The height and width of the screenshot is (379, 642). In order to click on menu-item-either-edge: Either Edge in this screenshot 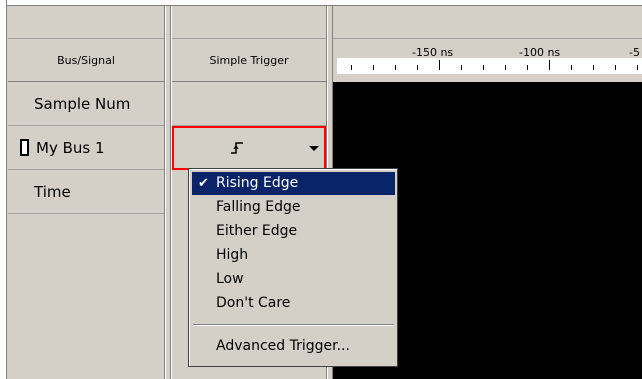, I will do `click(293, 231)`.